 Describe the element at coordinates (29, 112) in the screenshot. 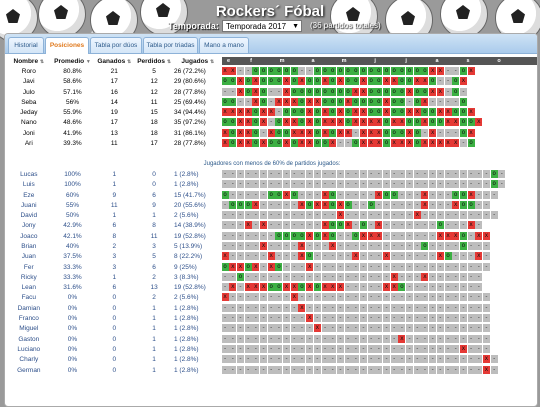

I see `player-name: Jeday` at that location.